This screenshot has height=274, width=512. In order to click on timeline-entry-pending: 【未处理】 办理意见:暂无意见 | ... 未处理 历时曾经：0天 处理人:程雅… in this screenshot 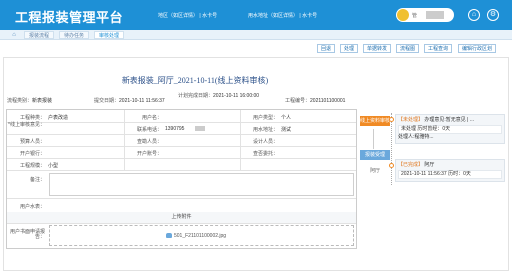, I will do `click(450, 129)`.